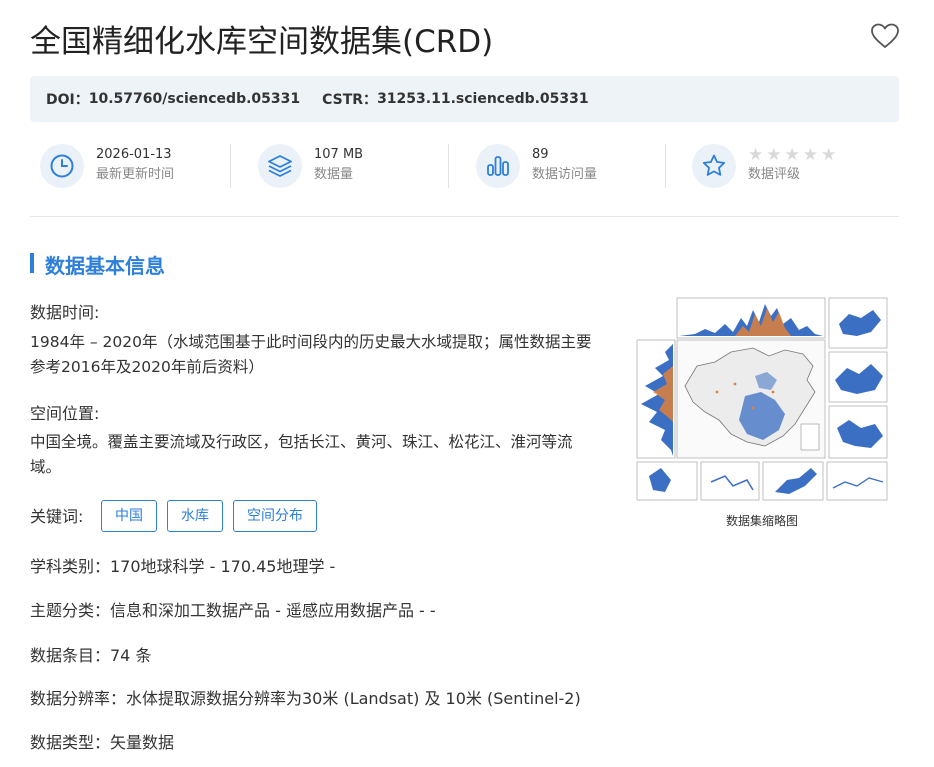  I want to click on thumbnail-figure, so click(762, 399).